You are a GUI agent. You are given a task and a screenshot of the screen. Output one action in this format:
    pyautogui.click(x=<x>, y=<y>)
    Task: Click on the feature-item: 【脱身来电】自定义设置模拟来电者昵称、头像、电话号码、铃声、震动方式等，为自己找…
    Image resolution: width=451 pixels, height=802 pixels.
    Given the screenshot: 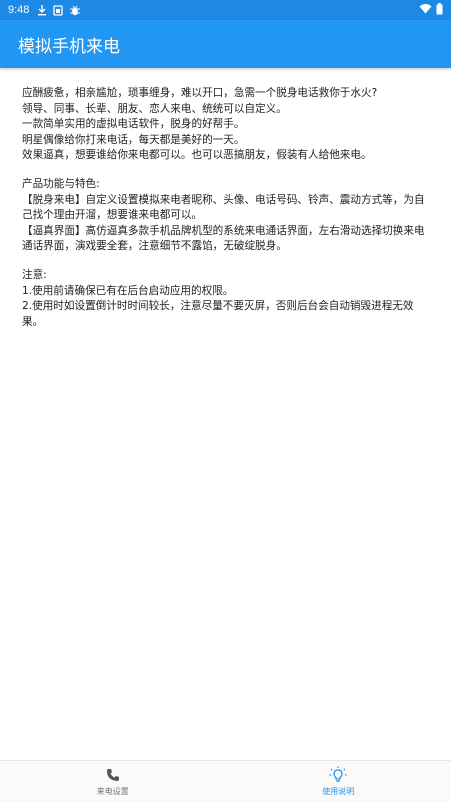 What is the action you would take?
    pyautogui.click(x=223, y=207)
    